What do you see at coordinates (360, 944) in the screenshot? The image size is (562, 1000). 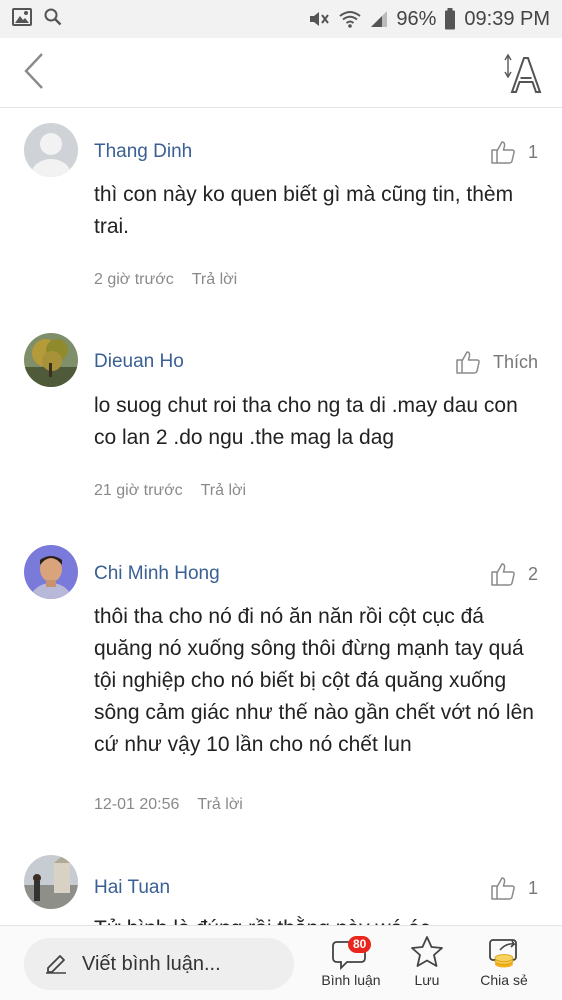 I see `comment-count-badge: 80` at bounding box center [360, 944].